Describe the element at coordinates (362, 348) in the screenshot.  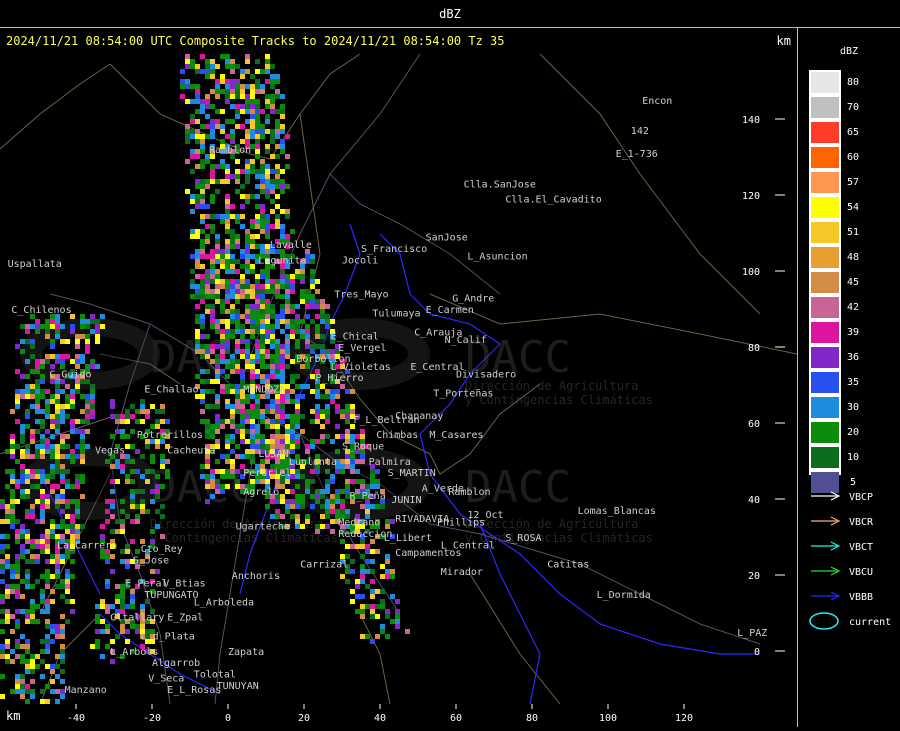
I see `place-label: E_Vergel` at that location.